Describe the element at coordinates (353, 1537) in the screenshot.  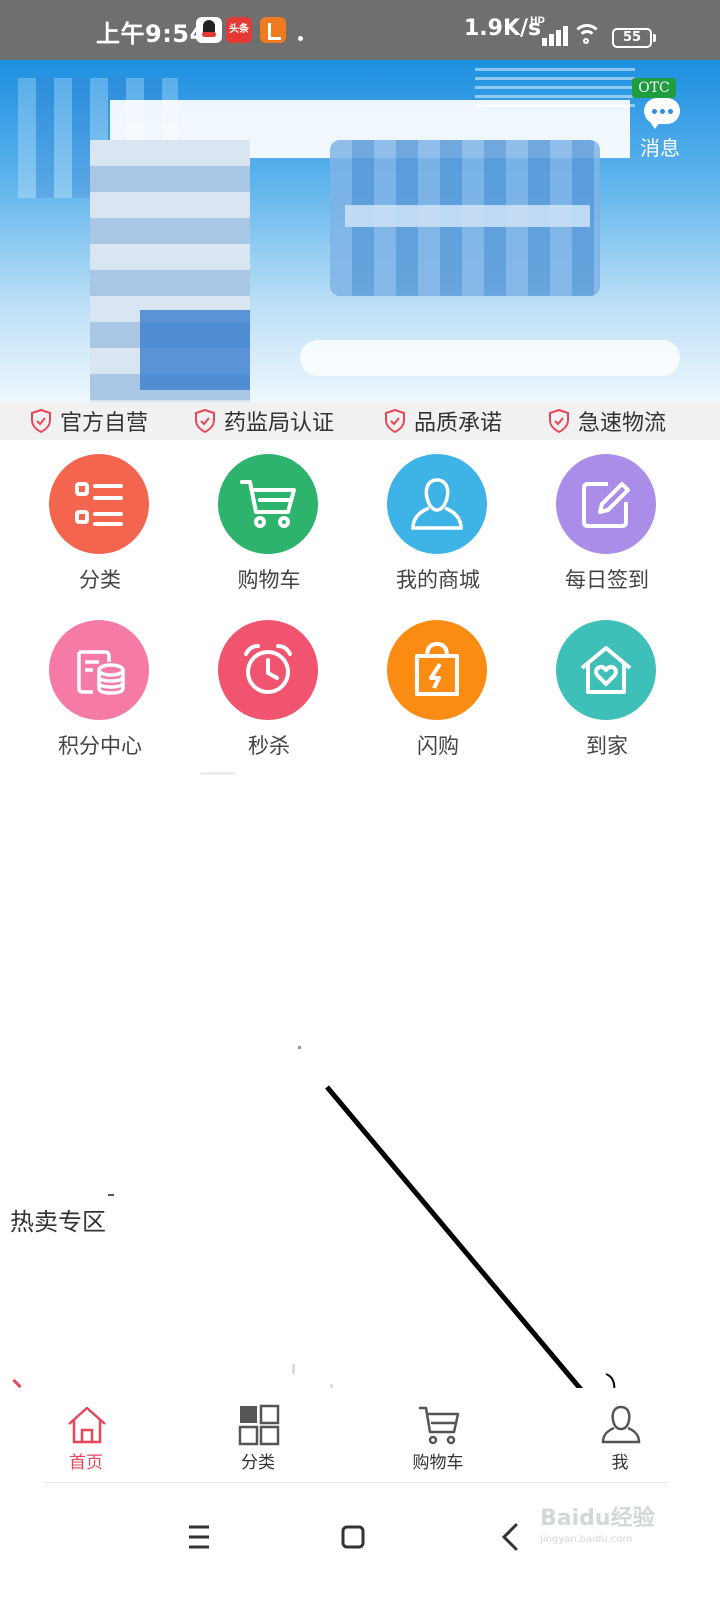
I see `home-nav-icon` at that location.